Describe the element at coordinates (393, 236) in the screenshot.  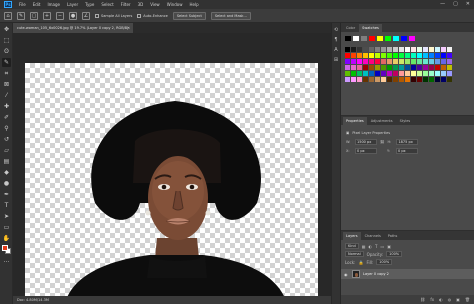
I see `tab-paths: Paths` at that location.